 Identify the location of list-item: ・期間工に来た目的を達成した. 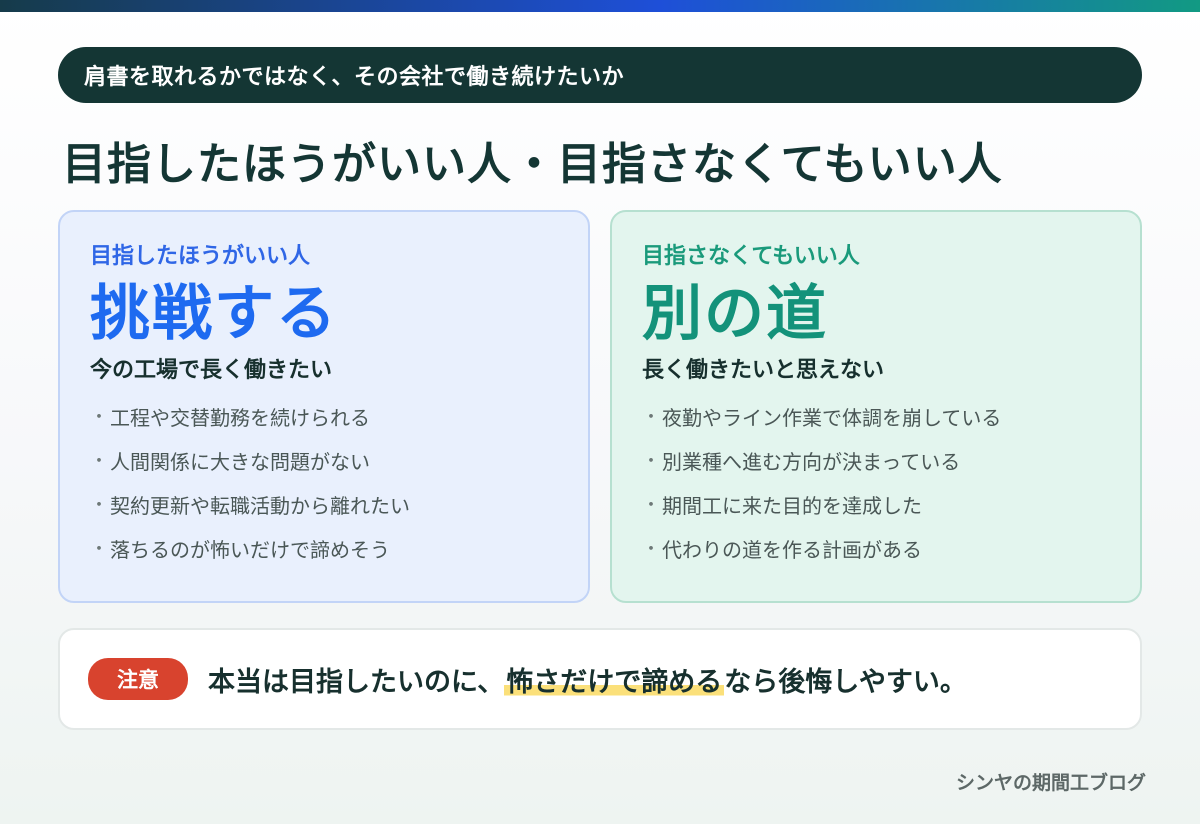
(876, 506).